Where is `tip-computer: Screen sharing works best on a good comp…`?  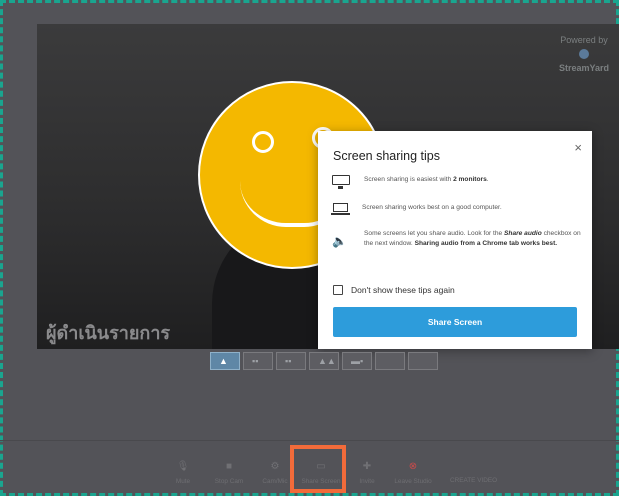
tip-computer: Screen sharing works best on a good comp… is located at coordinates (456, 209).